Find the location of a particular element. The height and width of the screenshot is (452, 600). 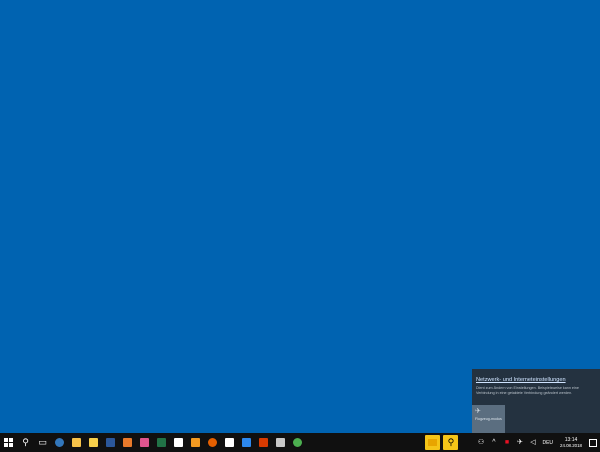

excel-button is located at coordinates (161, 442).